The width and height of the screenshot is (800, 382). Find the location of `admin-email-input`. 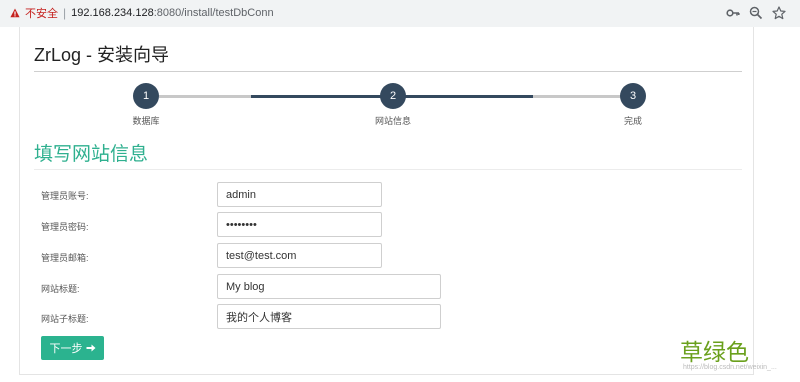

admin-email-input is located at coordinates (299, 255).